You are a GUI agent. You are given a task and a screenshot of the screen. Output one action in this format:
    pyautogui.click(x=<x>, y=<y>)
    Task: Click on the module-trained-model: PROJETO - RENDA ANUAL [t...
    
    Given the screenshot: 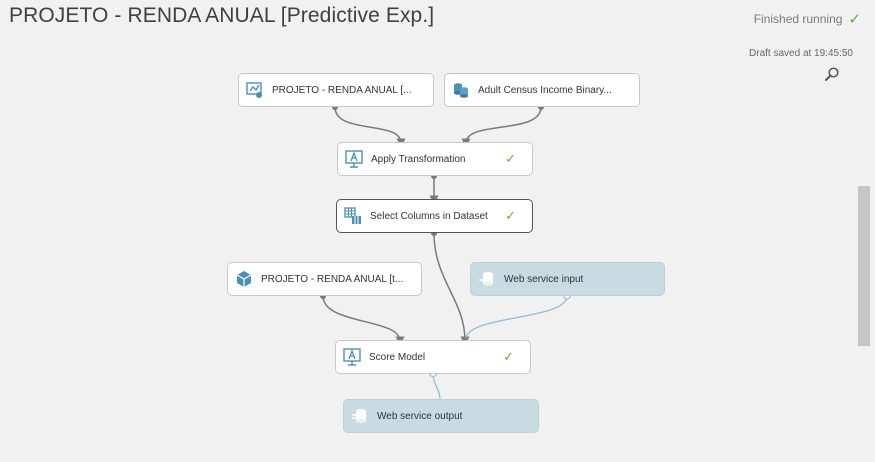 What is the action you would take?
    pyautogui.click(x=324, y=279)
    